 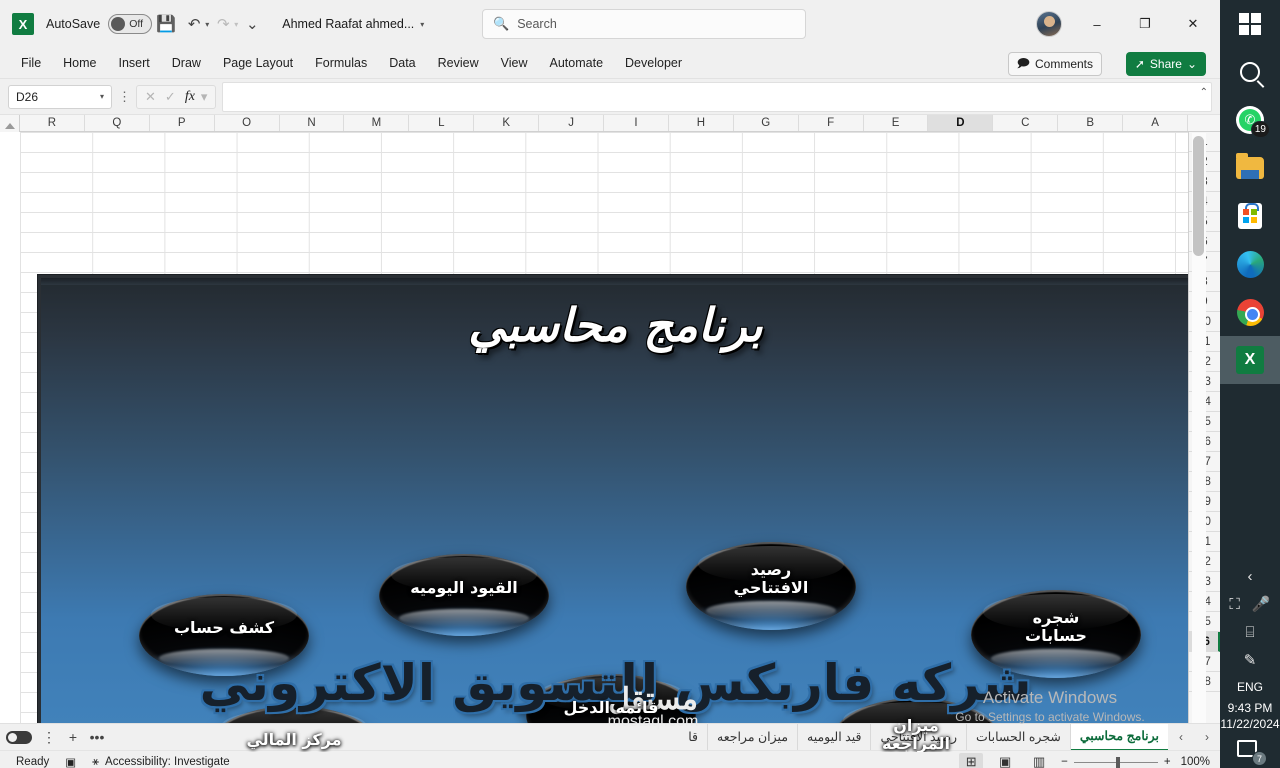 I want to click on clock: 9:43 PM 11/22/2024, so click(x=1249, y=716).